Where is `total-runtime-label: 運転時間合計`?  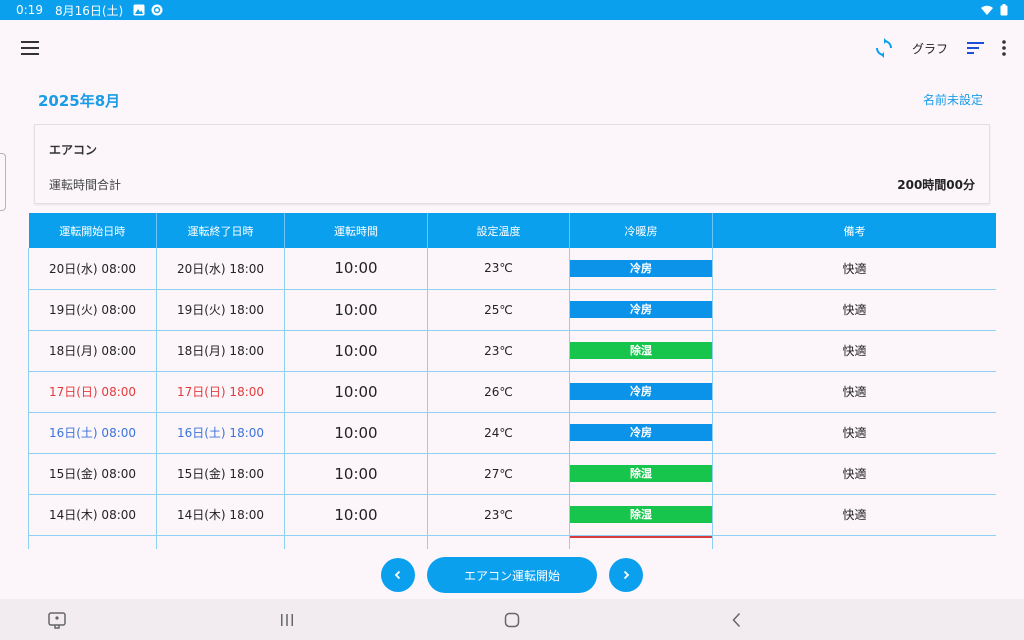 total-runtime-label: 運転時間合計 is located at coordinates (85, 185).